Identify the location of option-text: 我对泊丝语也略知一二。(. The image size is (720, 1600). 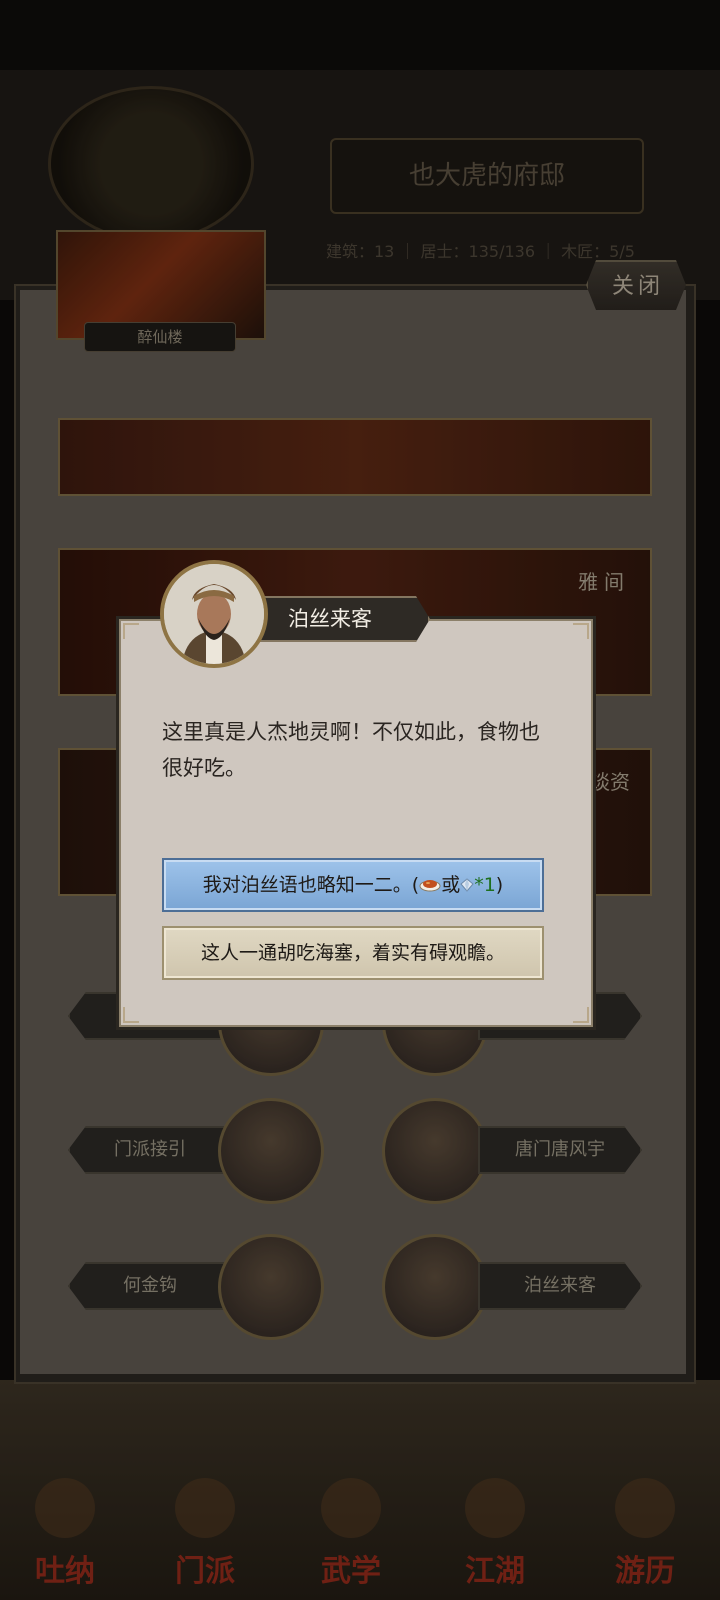
(311, 885).